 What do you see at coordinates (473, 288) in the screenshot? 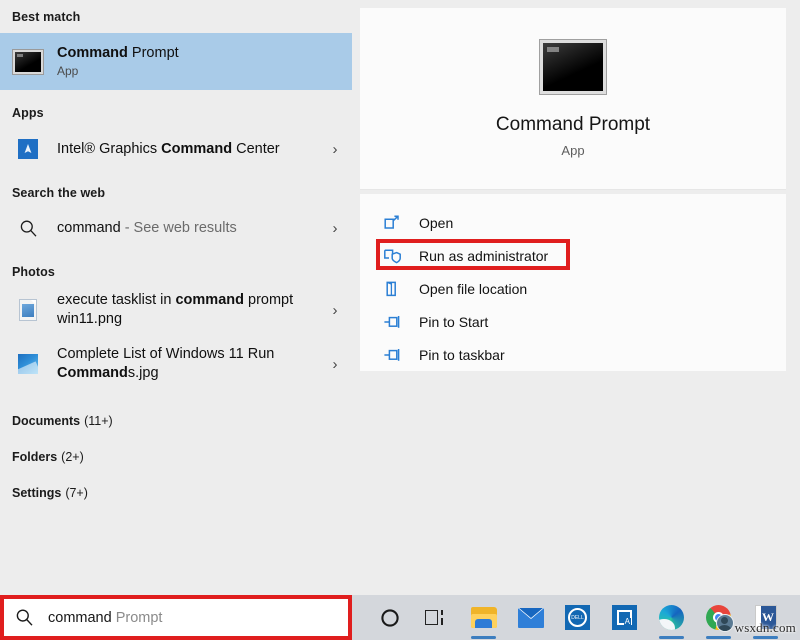
I see `action-label: Open file location` at bounding box center [473, 288].